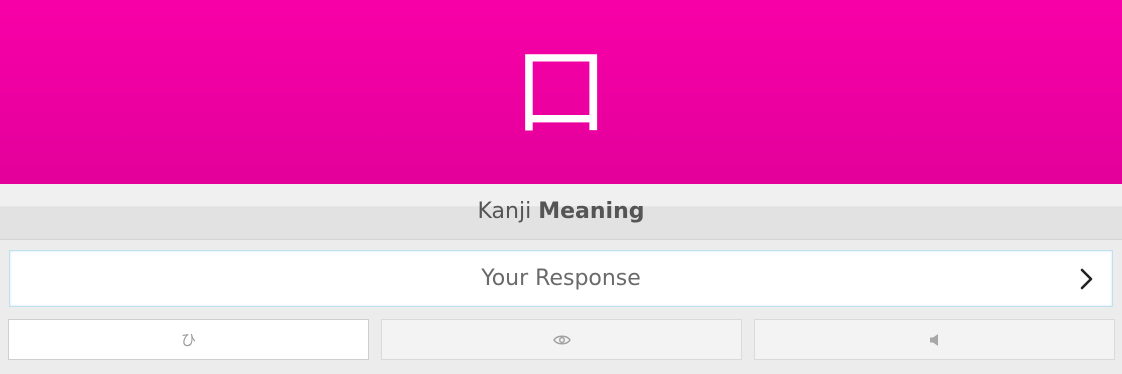  What do you see at coordinates (591, 211) in the screenshot?
I see `question-category: Meaning` at bounding box center [591, 211].